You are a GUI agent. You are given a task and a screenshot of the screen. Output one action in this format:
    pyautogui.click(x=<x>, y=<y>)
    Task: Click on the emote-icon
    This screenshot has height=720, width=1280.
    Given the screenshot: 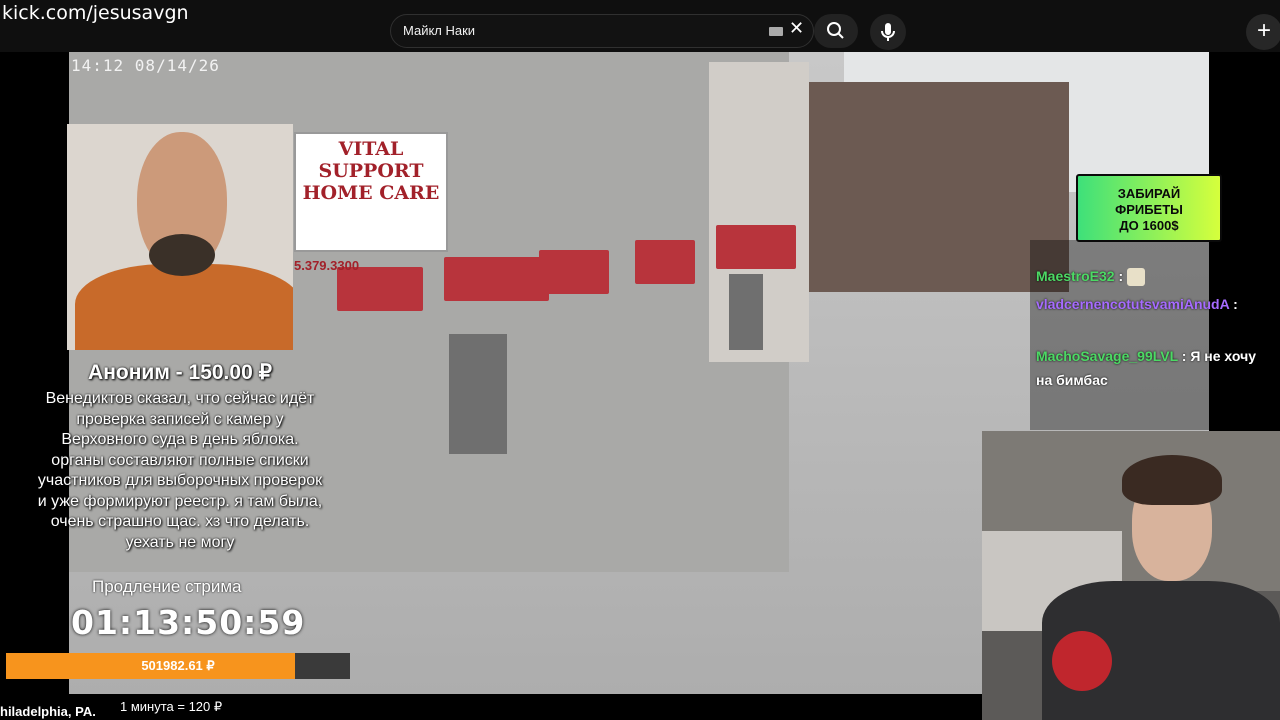 What is the action you would take?
    pyautogui.click(x=1136, y=277)
    